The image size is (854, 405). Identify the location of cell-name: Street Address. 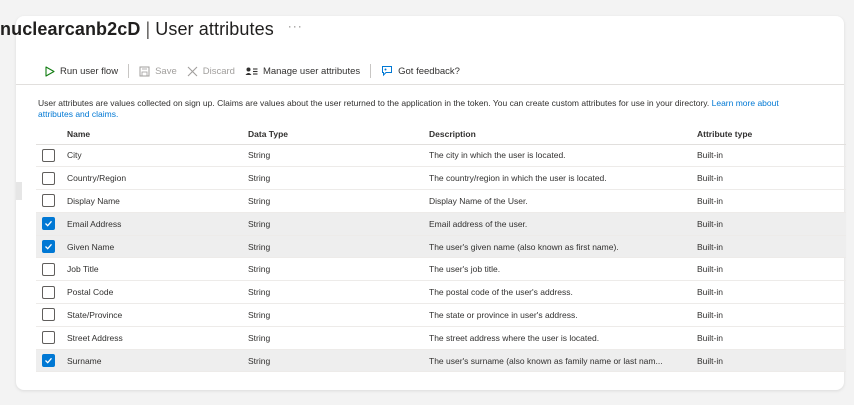
(157, 338).